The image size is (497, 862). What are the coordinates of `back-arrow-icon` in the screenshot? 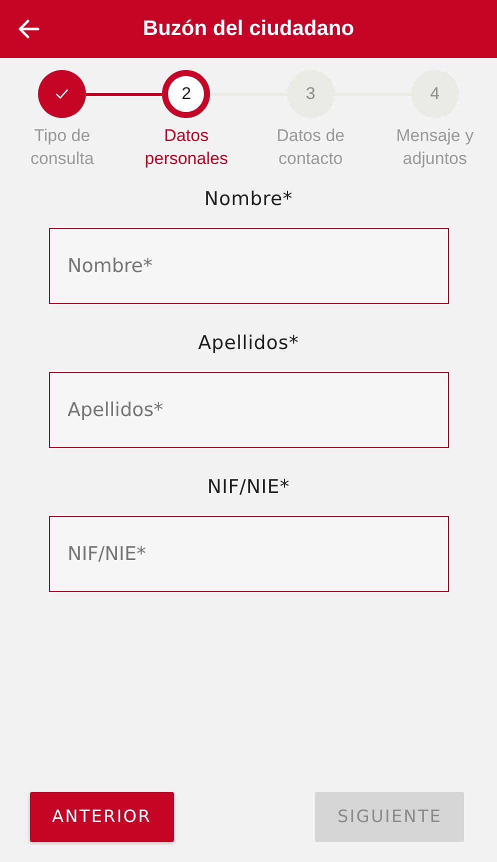 It's located at (29, 29).